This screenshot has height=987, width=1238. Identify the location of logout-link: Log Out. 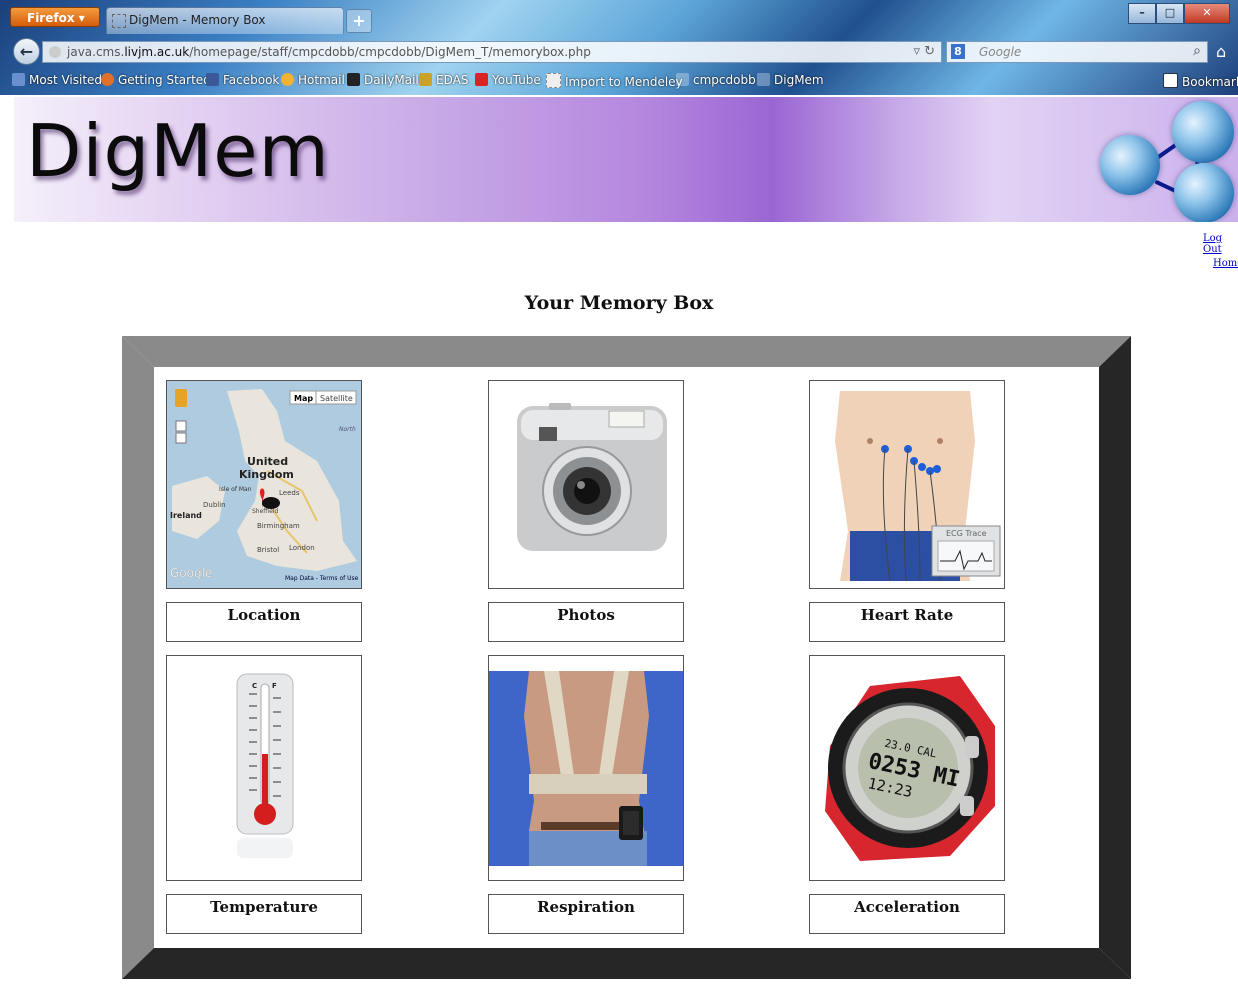
(1220, 244).